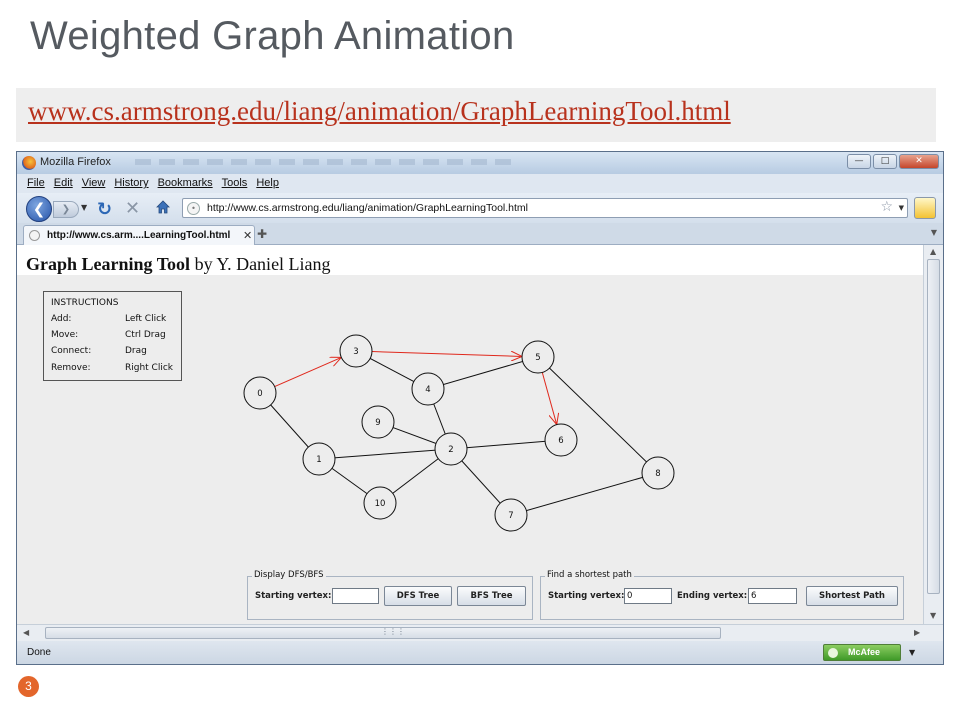 This screenshot has height=720, width=960. What do you see at coordinates (247, 235) in the screenshot?
I see `close-icon: ✕` at bounding box center [247, 235].